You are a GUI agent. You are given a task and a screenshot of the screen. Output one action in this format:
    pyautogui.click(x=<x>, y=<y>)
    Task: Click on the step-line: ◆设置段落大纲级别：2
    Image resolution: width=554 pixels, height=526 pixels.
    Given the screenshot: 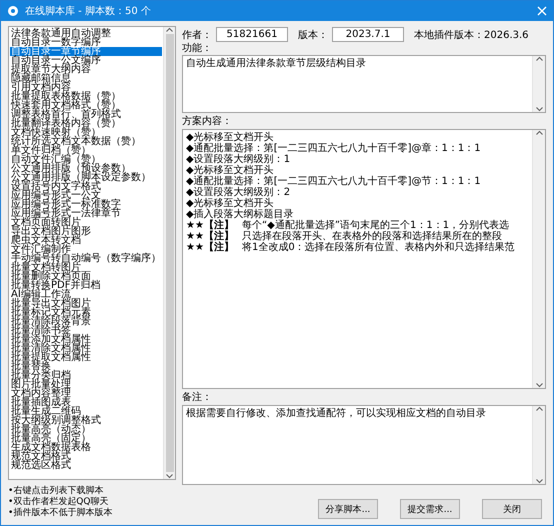 What is the action you would take?
    pyautogui.click(x=238, y=192)
    